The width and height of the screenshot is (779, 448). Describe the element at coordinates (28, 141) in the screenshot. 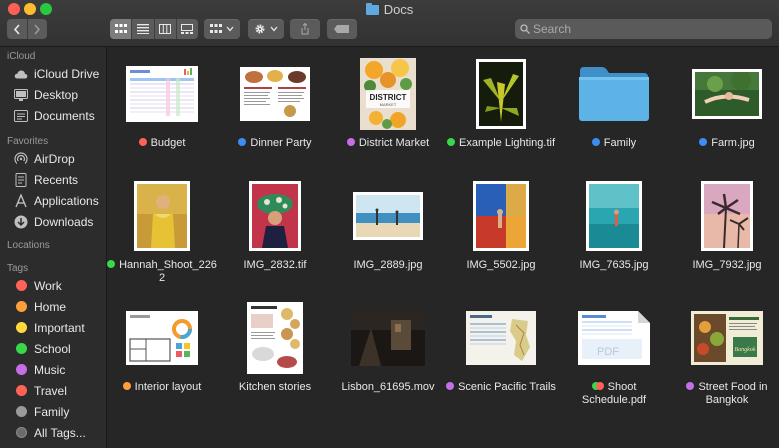

I see `sidebar-heading-favorites: Favorites` at that location.